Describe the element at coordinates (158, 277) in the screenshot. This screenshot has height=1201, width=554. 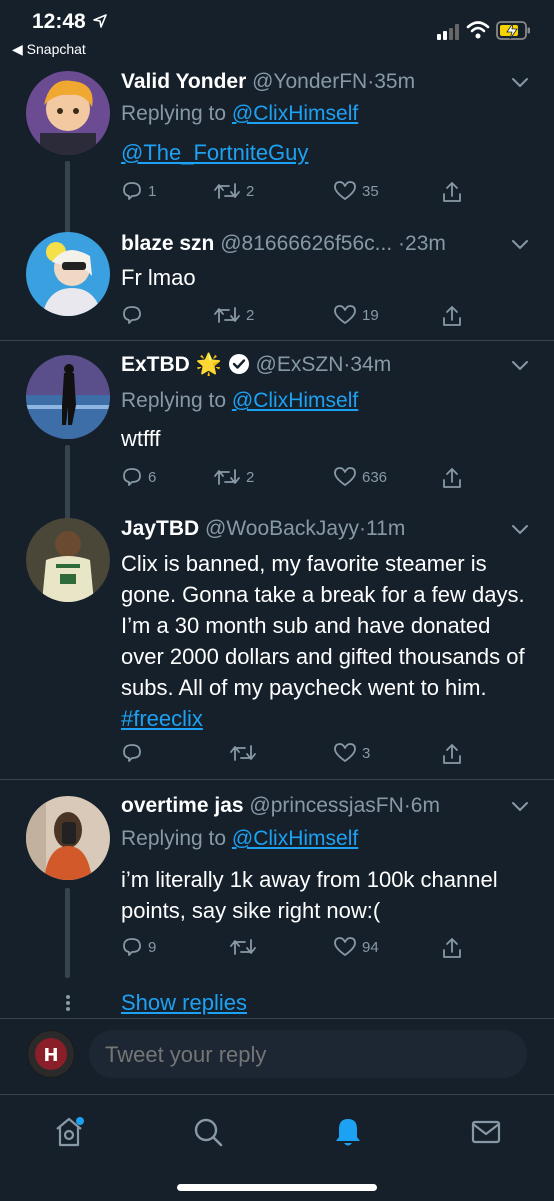
I see `tweet-body: Fr lmao` at that location.